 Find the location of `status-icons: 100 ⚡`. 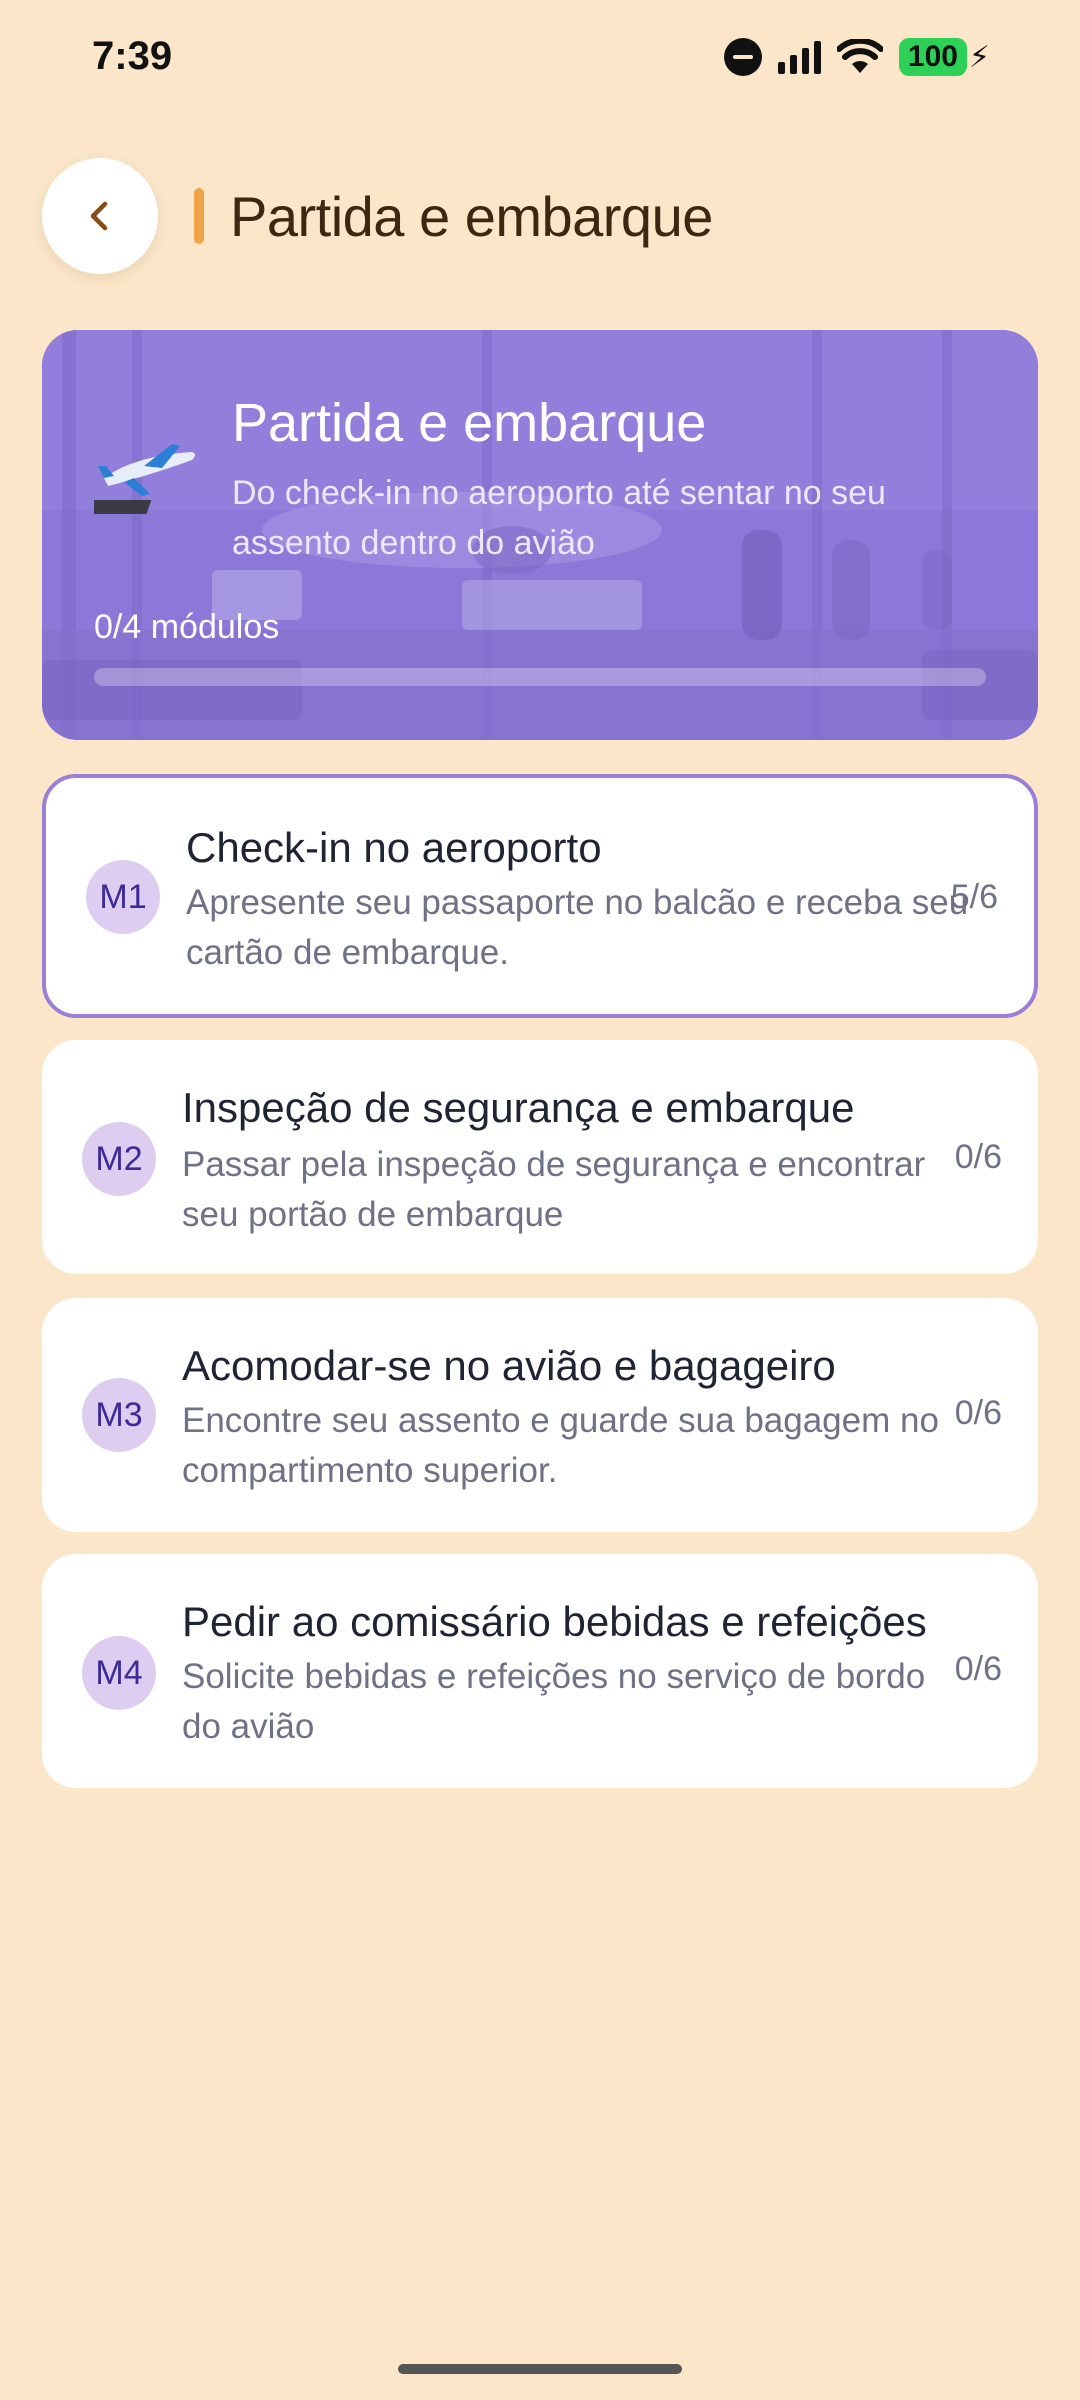

status-icons: 100 ⚡ is located at coordinates (856, 57).